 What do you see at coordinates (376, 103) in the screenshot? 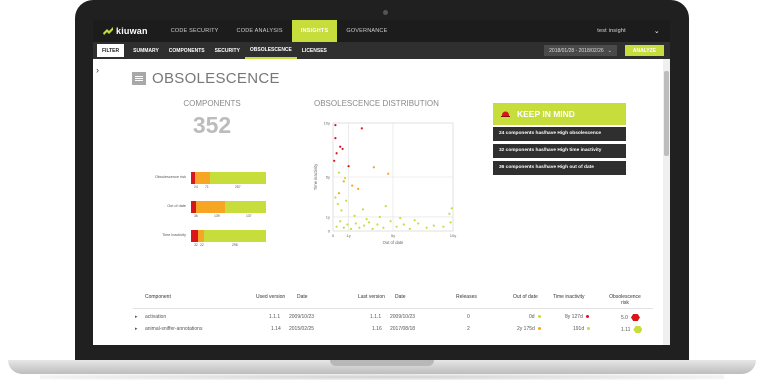
I see `distribution-heading: OBSOLESCENCE DISTRIBUTION` at bounding box center [376, 103].